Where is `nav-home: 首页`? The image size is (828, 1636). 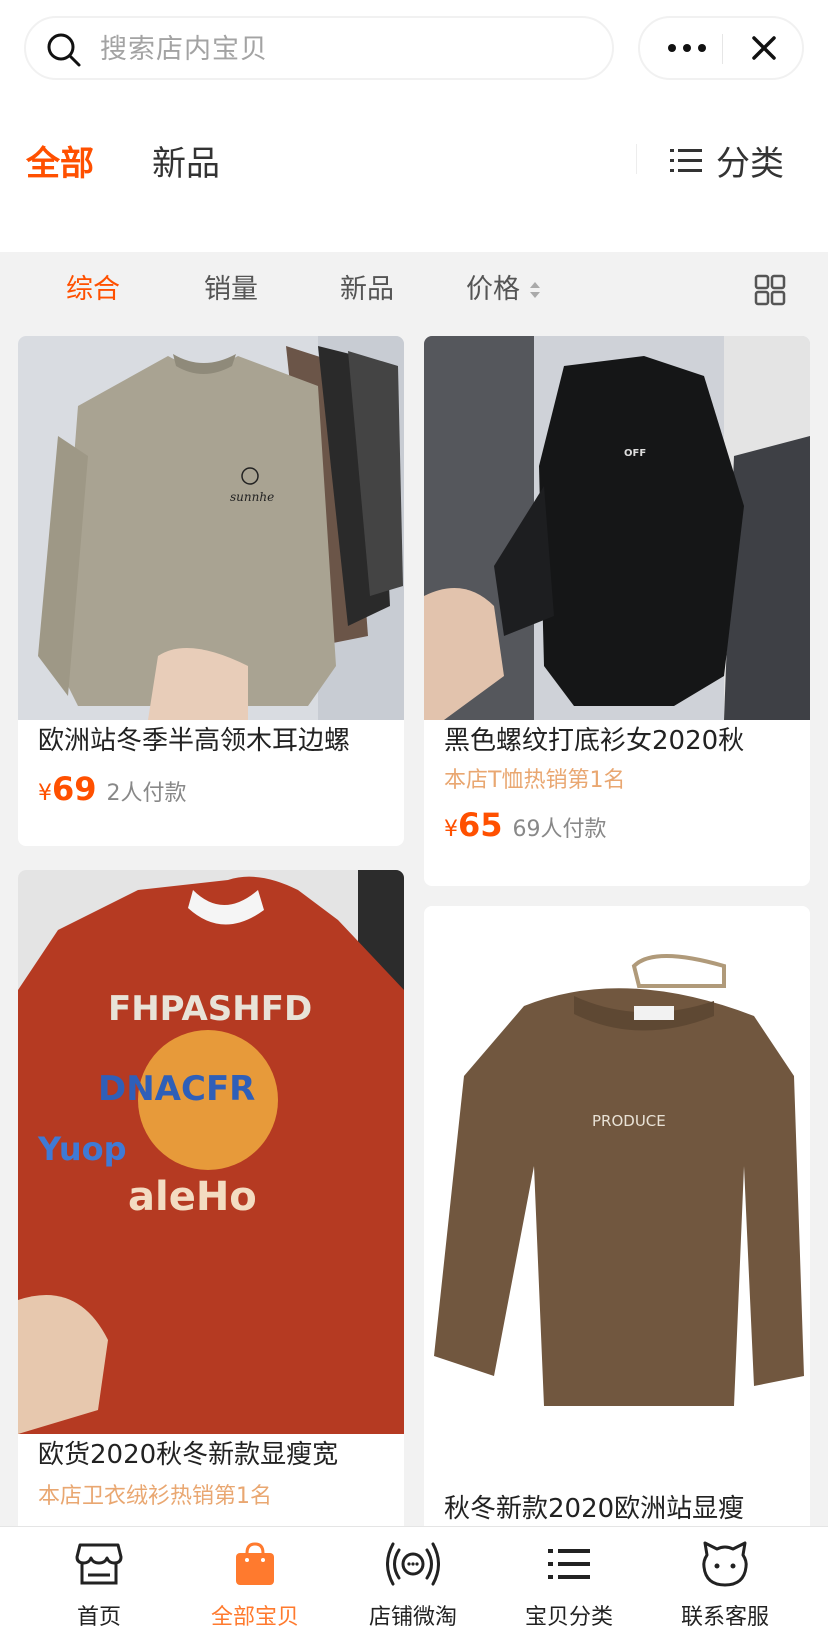 nav-home: 首页 is located at coordinates (99, 1581).